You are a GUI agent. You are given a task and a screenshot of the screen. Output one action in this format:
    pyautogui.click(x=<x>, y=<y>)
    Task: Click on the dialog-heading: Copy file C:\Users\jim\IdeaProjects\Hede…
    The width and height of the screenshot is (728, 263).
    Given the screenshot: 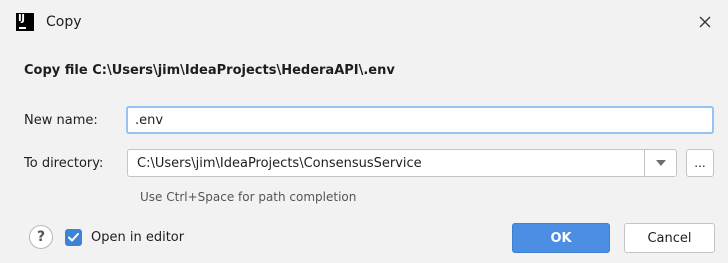 What is the action you would take?
    pyautogui.click(x=209, y=70)
    